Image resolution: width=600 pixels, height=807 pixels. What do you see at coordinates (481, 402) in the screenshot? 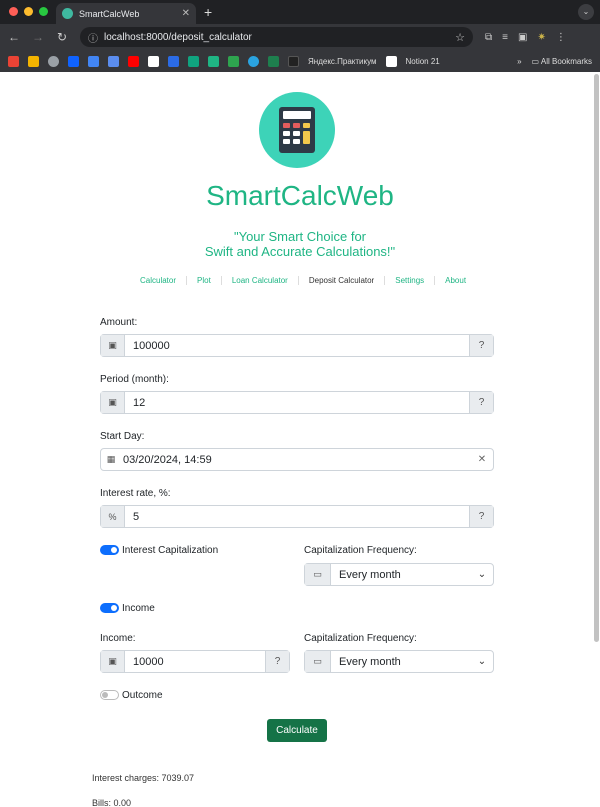
I see `period-help-icon: ?` at bounding box center [481, 402].